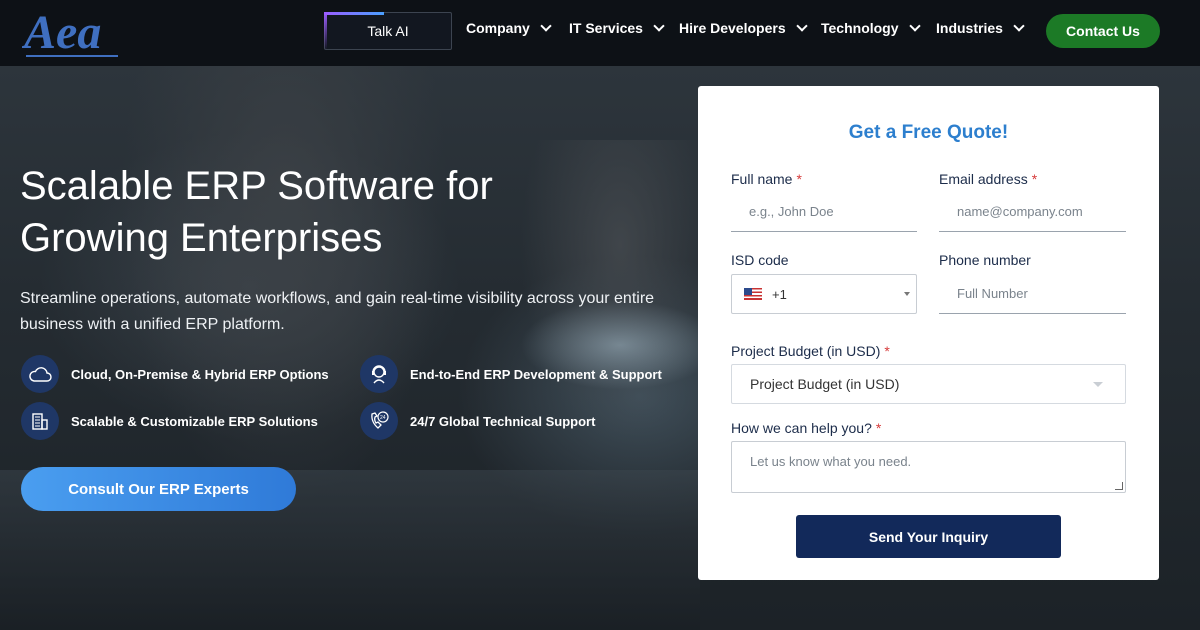 The image size is (1200, 630). I want to click on feature-development-support: End-to-End ERP Development & Support, so click(511, 374).